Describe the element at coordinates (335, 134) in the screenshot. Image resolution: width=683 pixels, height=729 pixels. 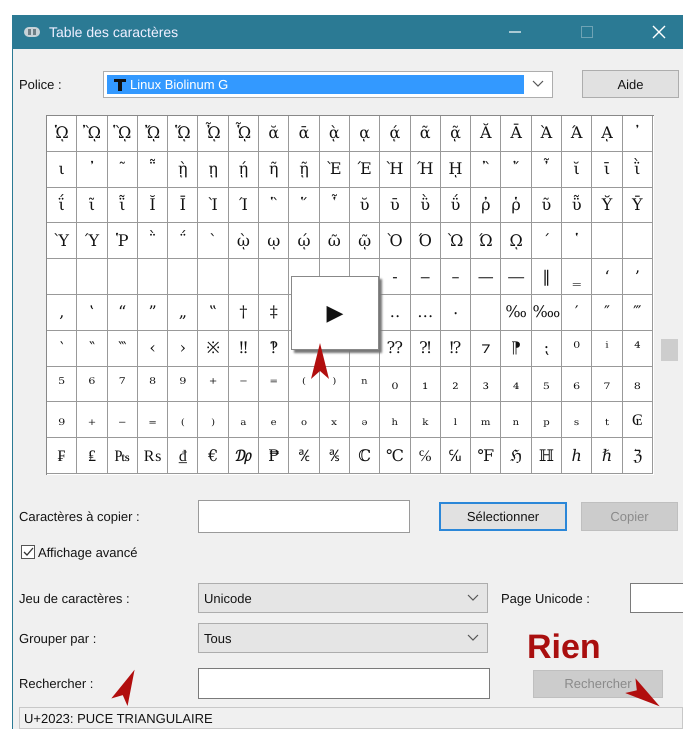
I see `character-cell: ᾲ` at that location.